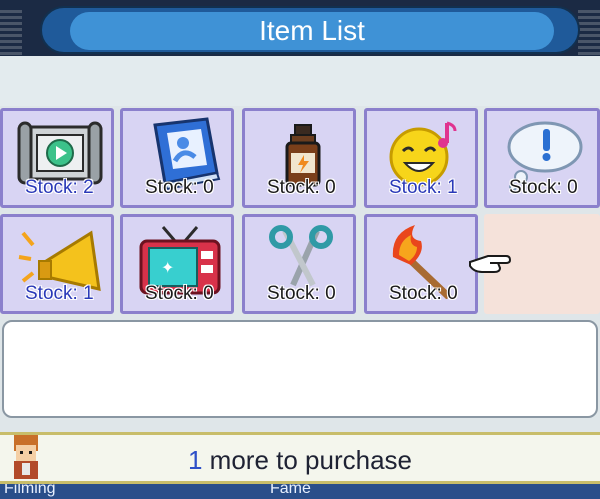  I want to click on item-slot-medicine-bottle: Stock: 0, so click(299, 158).